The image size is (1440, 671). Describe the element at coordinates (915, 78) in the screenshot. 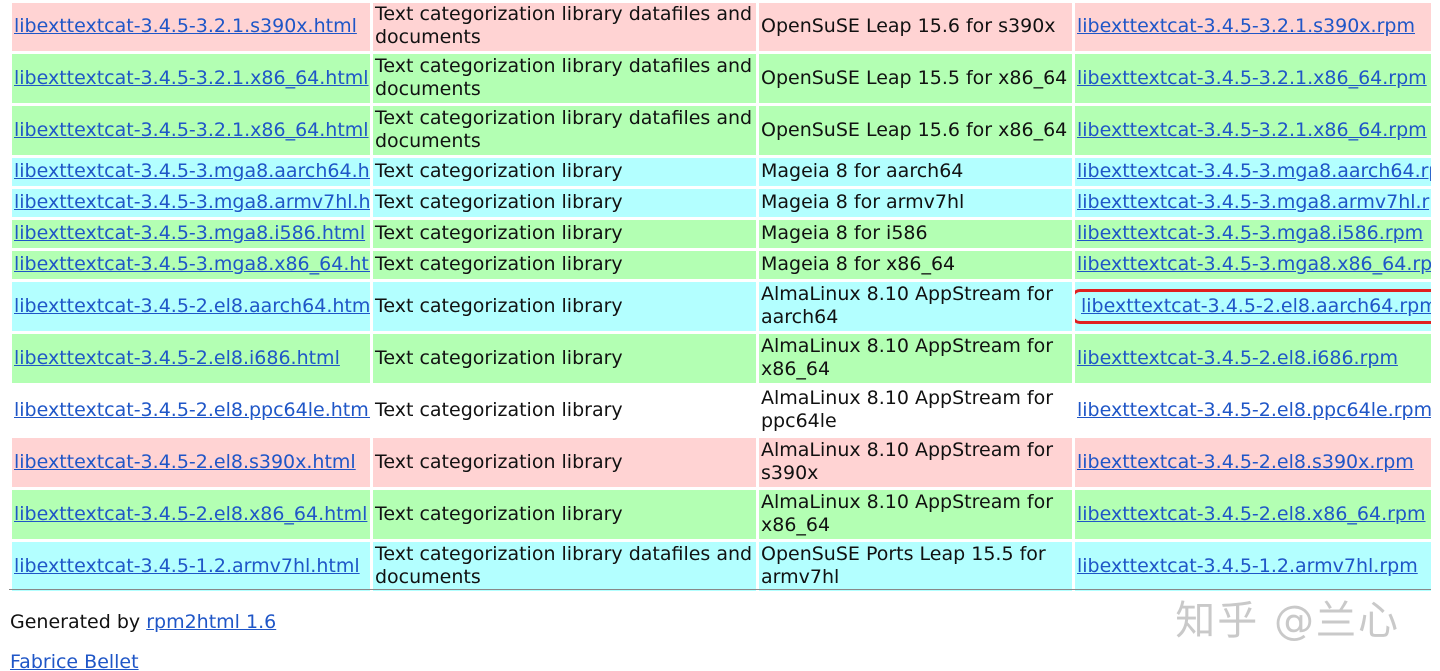

I see `distro-cell: OpenSuSE Leap 15.5 for x86_64` at that location.